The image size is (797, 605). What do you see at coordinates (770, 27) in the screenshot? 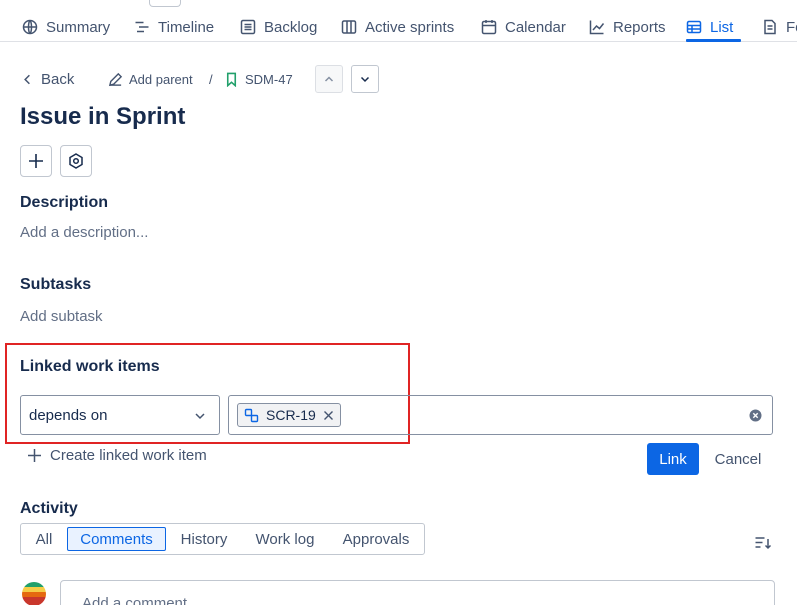
I see `form-icon` at bounding box center [770, 27].